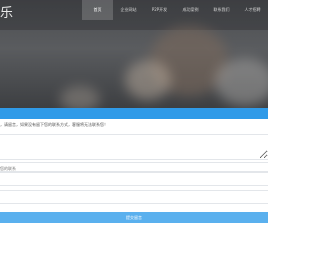 Image resolution: width=320 pixels, height=267 pixels. What do you see at coordinates (134, 113) in the screenshot?
I see `section-title-bar` at bounding box center [134, 113].